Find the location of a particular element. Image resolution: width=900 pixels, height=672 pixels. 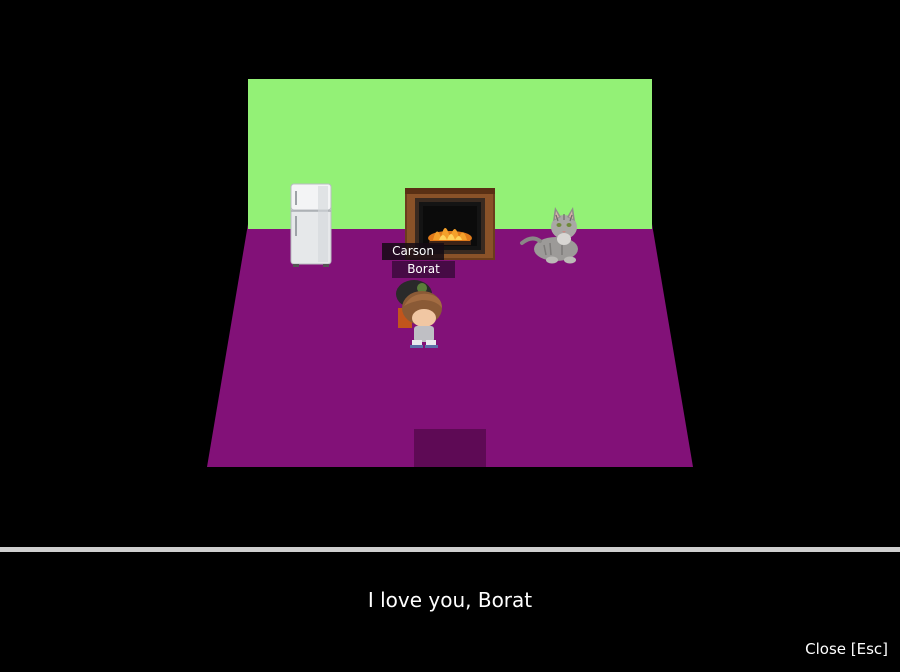

cat-icon is located at coordinates (552, 236).